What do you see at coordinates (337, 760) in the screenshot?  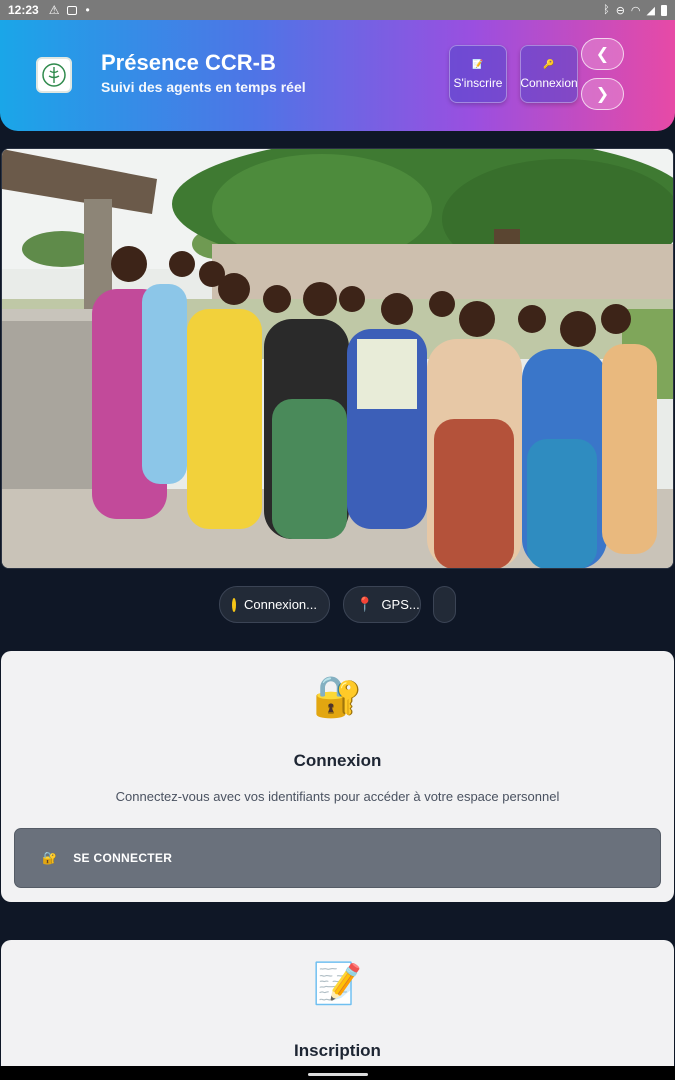 I see `login-card-title: Connexion` at bounding box center [337, 760].